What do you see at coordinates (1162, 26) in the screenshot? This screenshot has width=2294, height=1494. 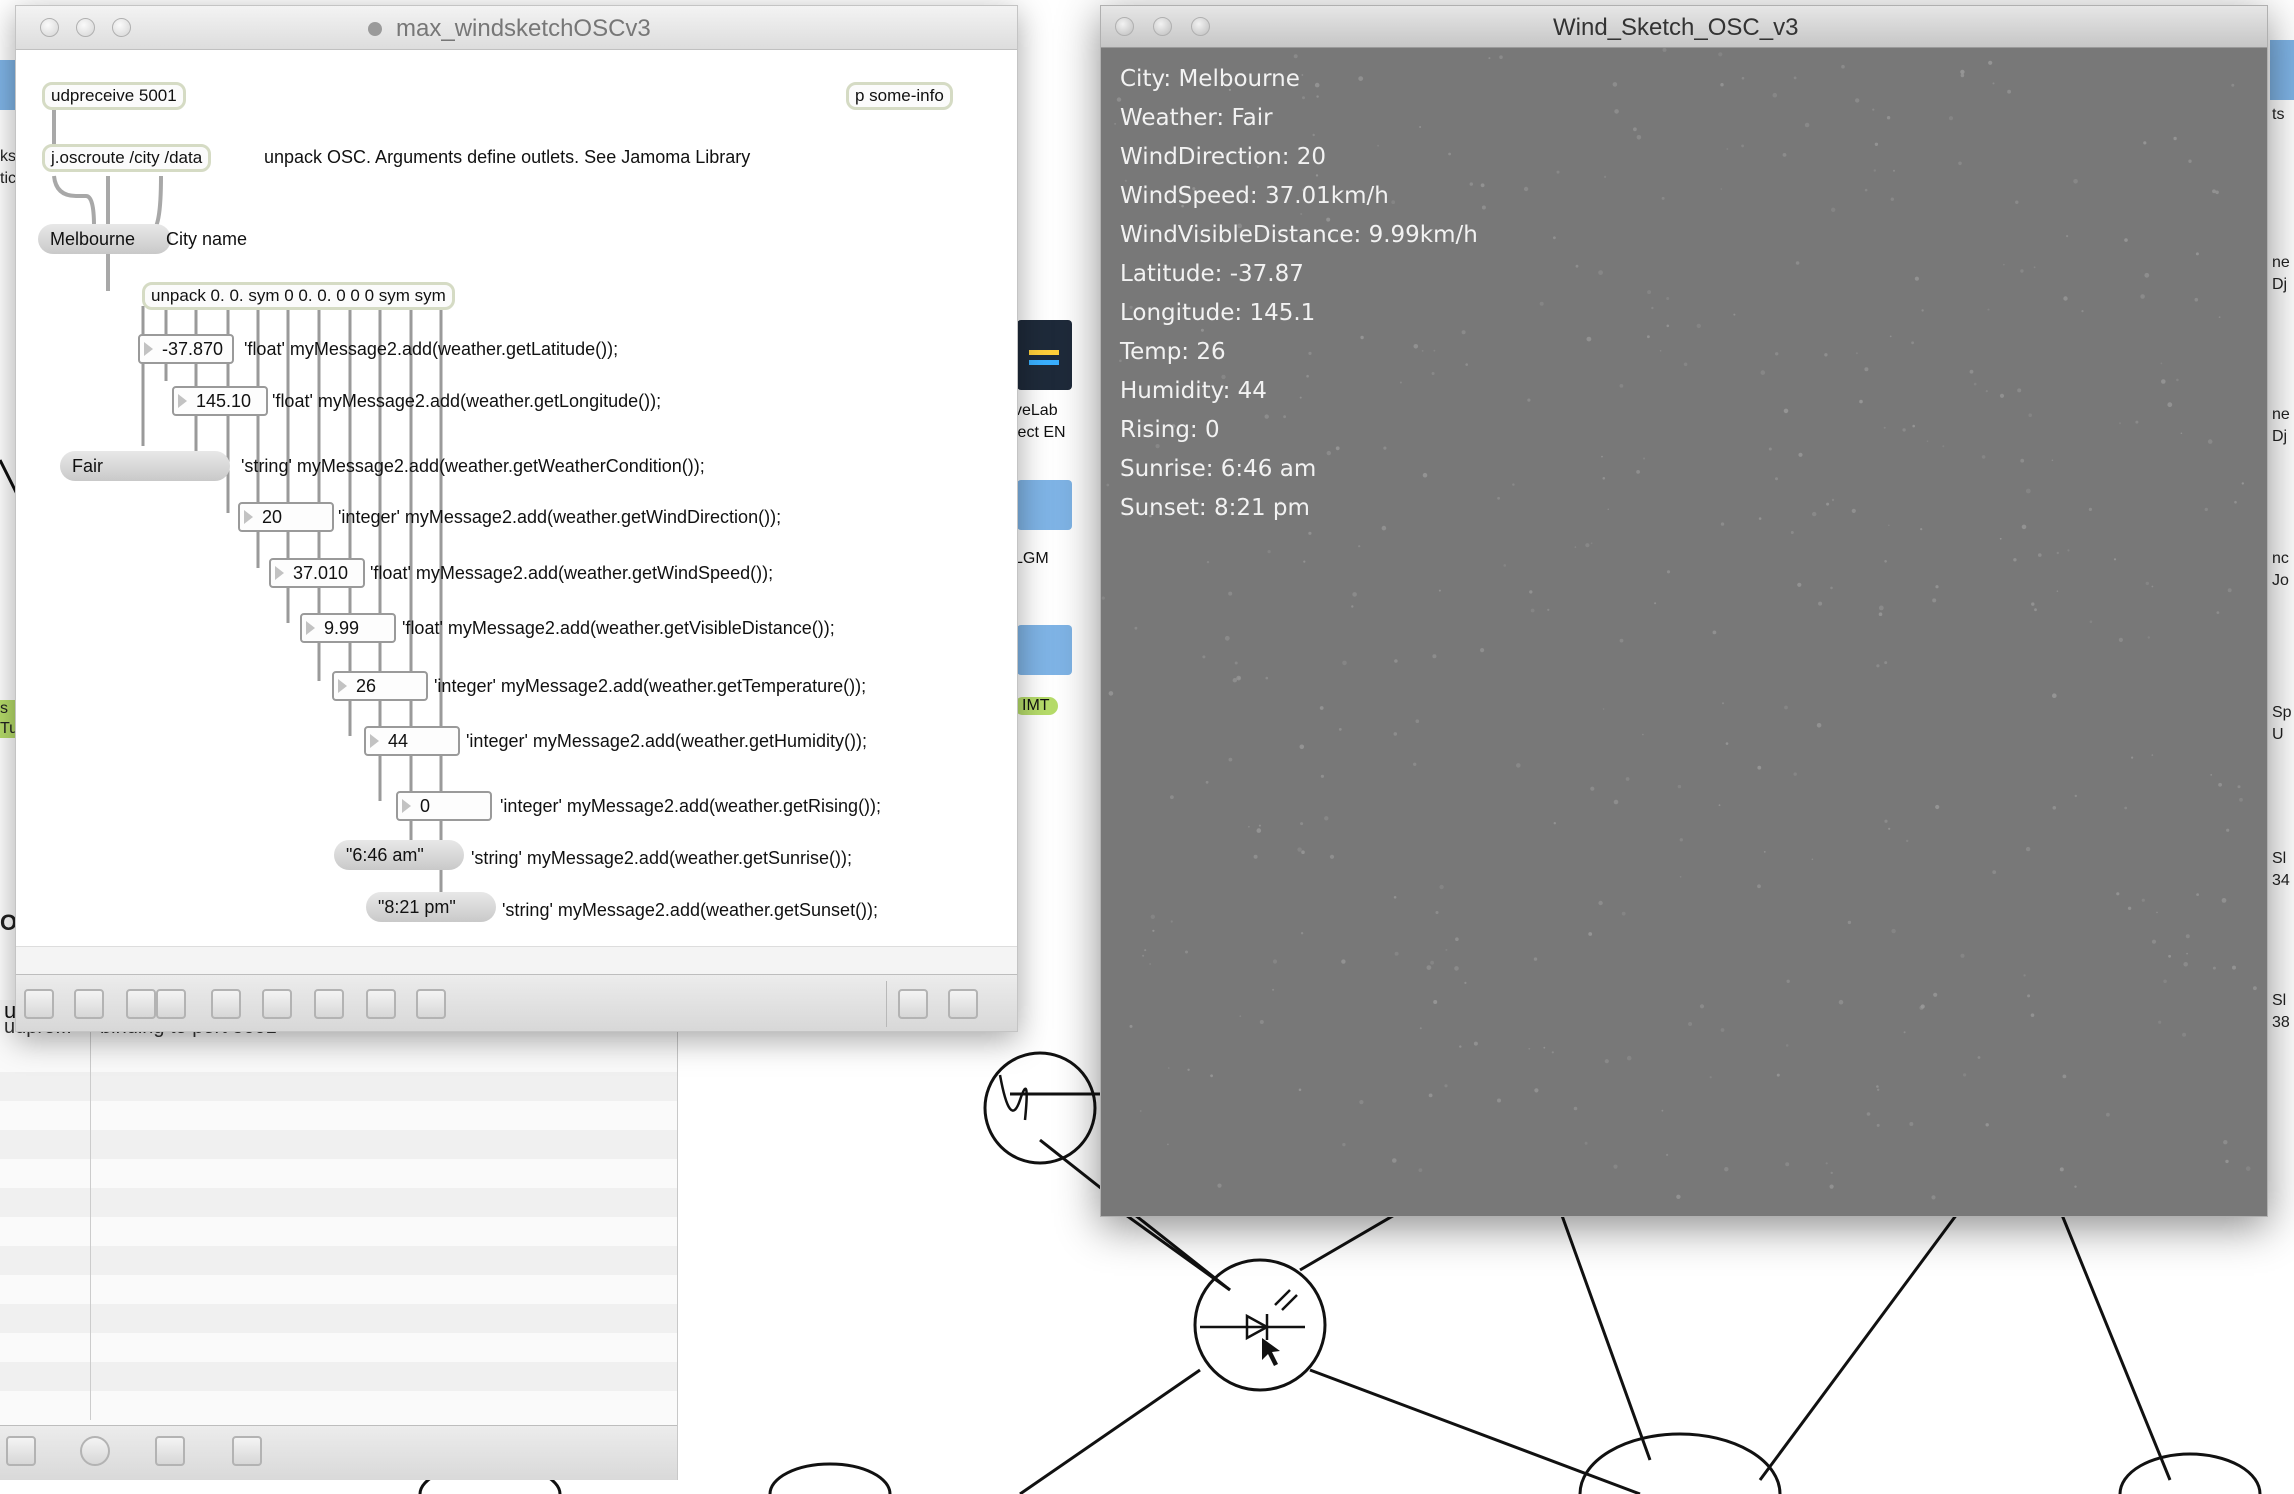 I see `minimize-button` at bounding box center [1162, 26].